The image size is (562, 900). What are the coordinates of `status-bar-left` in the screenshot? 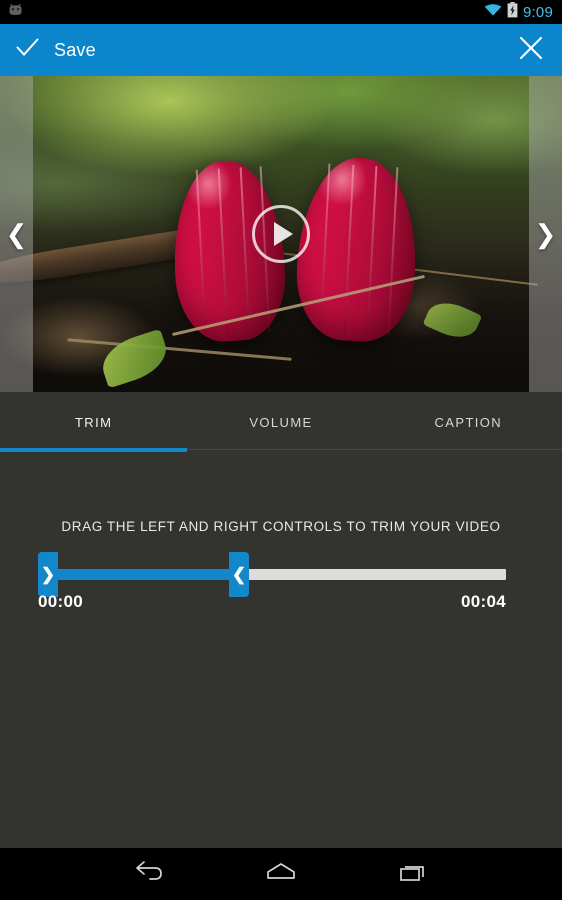 It's located at (12, 12).